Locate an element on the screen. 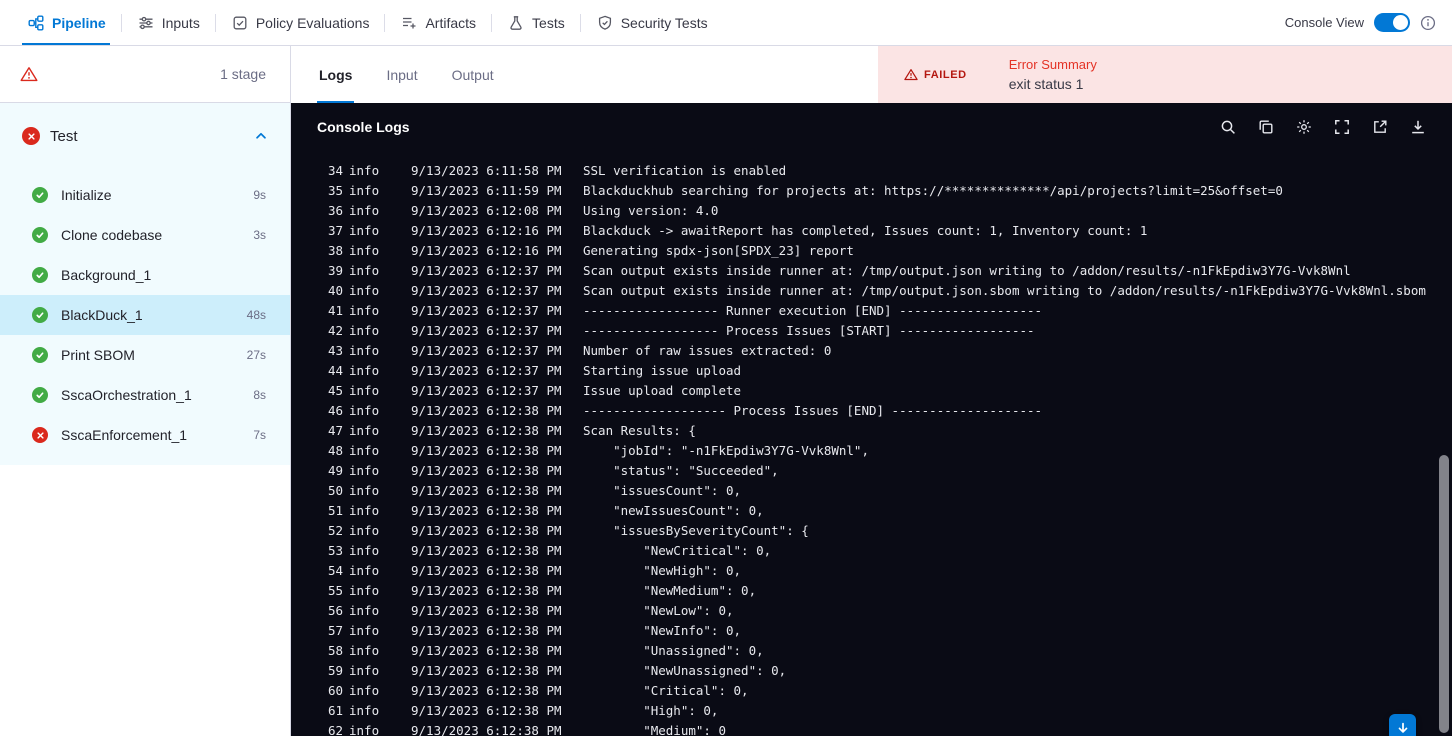  step-name: Initialize is located at coordinates (86, 195).